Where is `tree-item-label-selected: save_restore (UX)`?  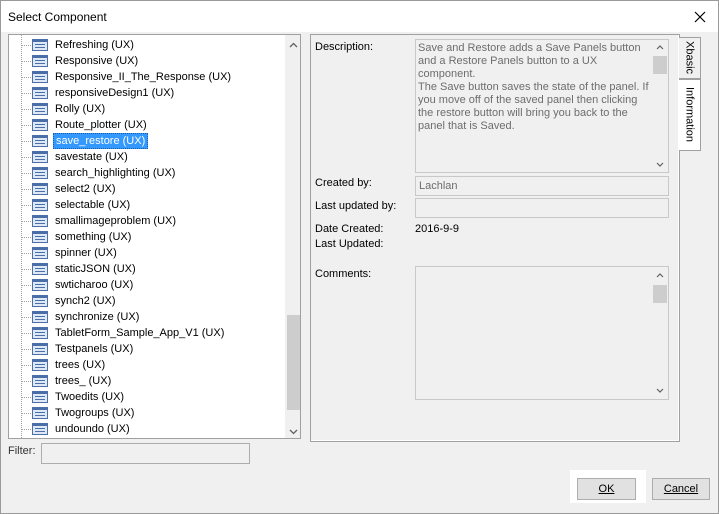
tree-item-label-selected: save_restore (UX) is located at coordinates (101, 141).